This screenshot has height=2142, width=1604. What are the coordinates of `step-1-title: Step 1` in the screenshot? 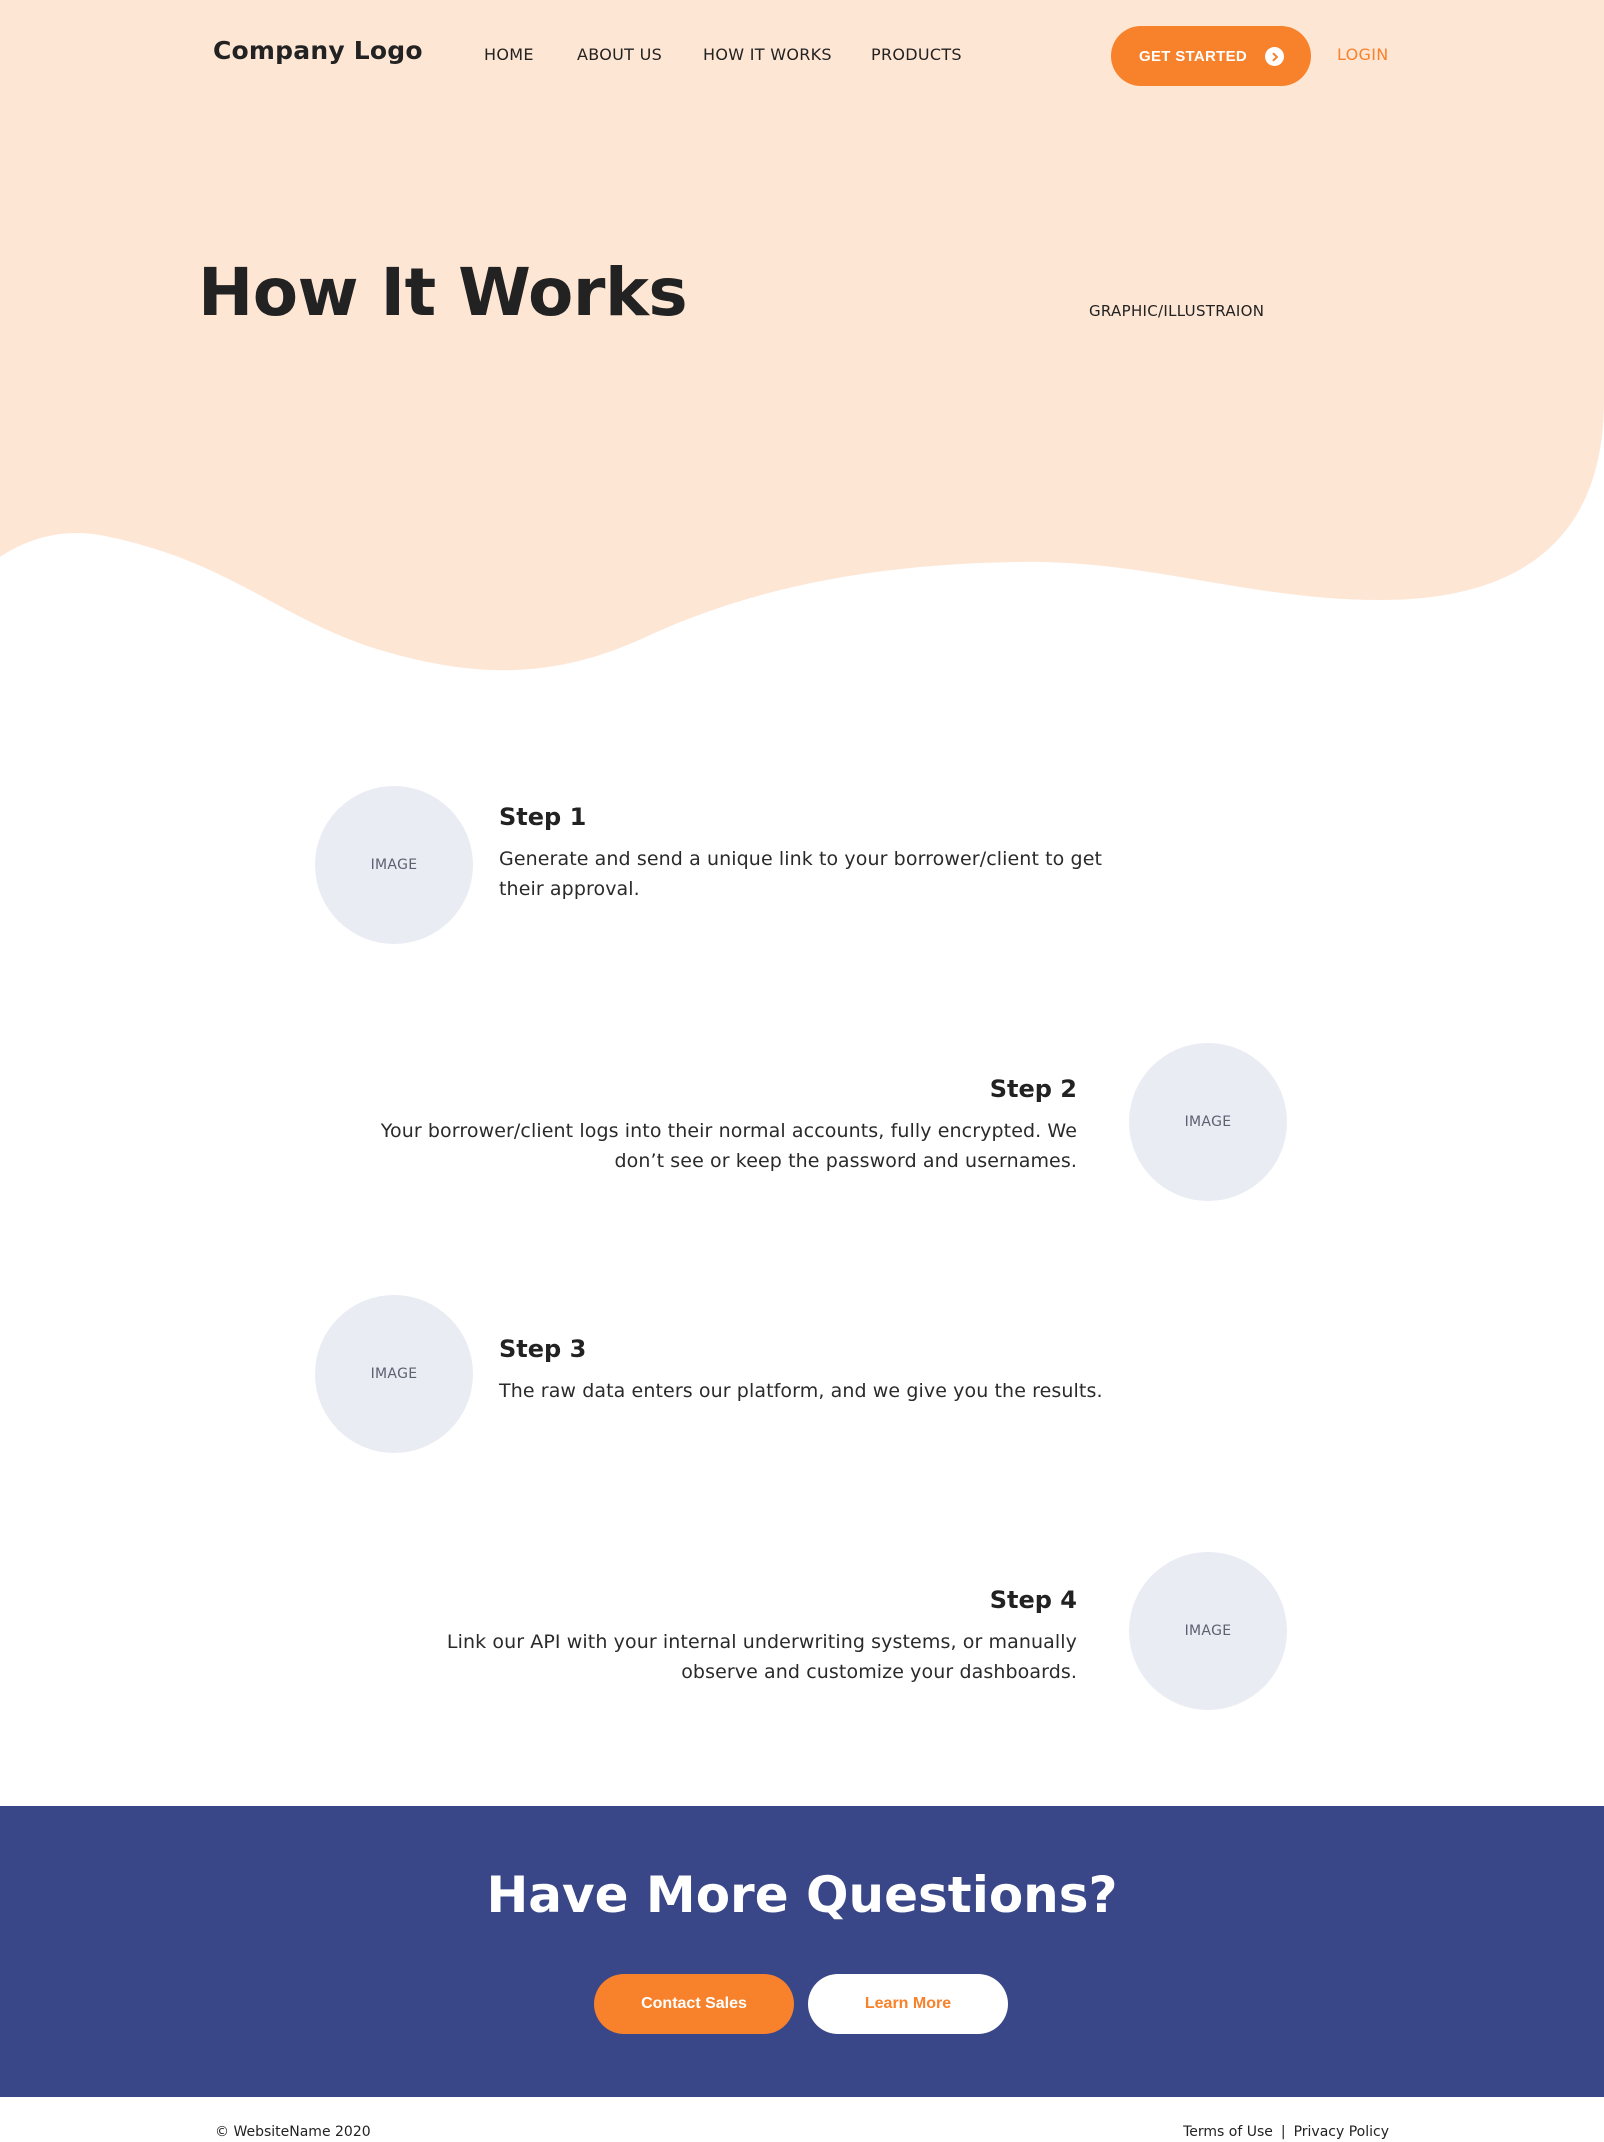 It's located at (543, 817).